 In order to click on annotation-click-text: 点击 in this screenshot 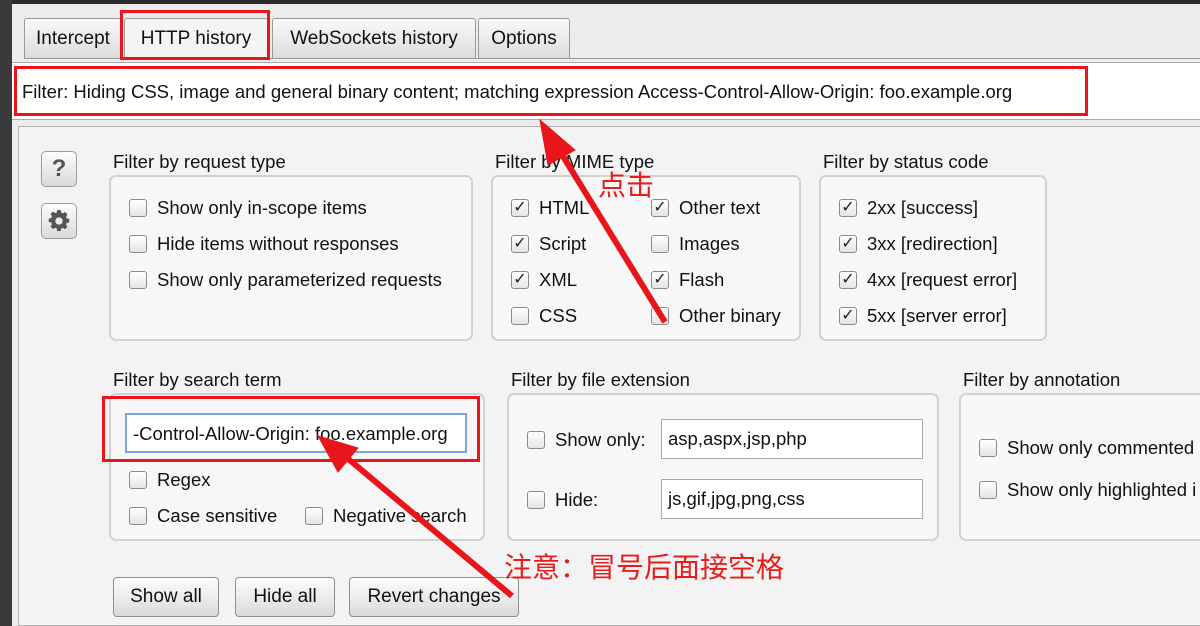, I will do `click(626, 185)`.